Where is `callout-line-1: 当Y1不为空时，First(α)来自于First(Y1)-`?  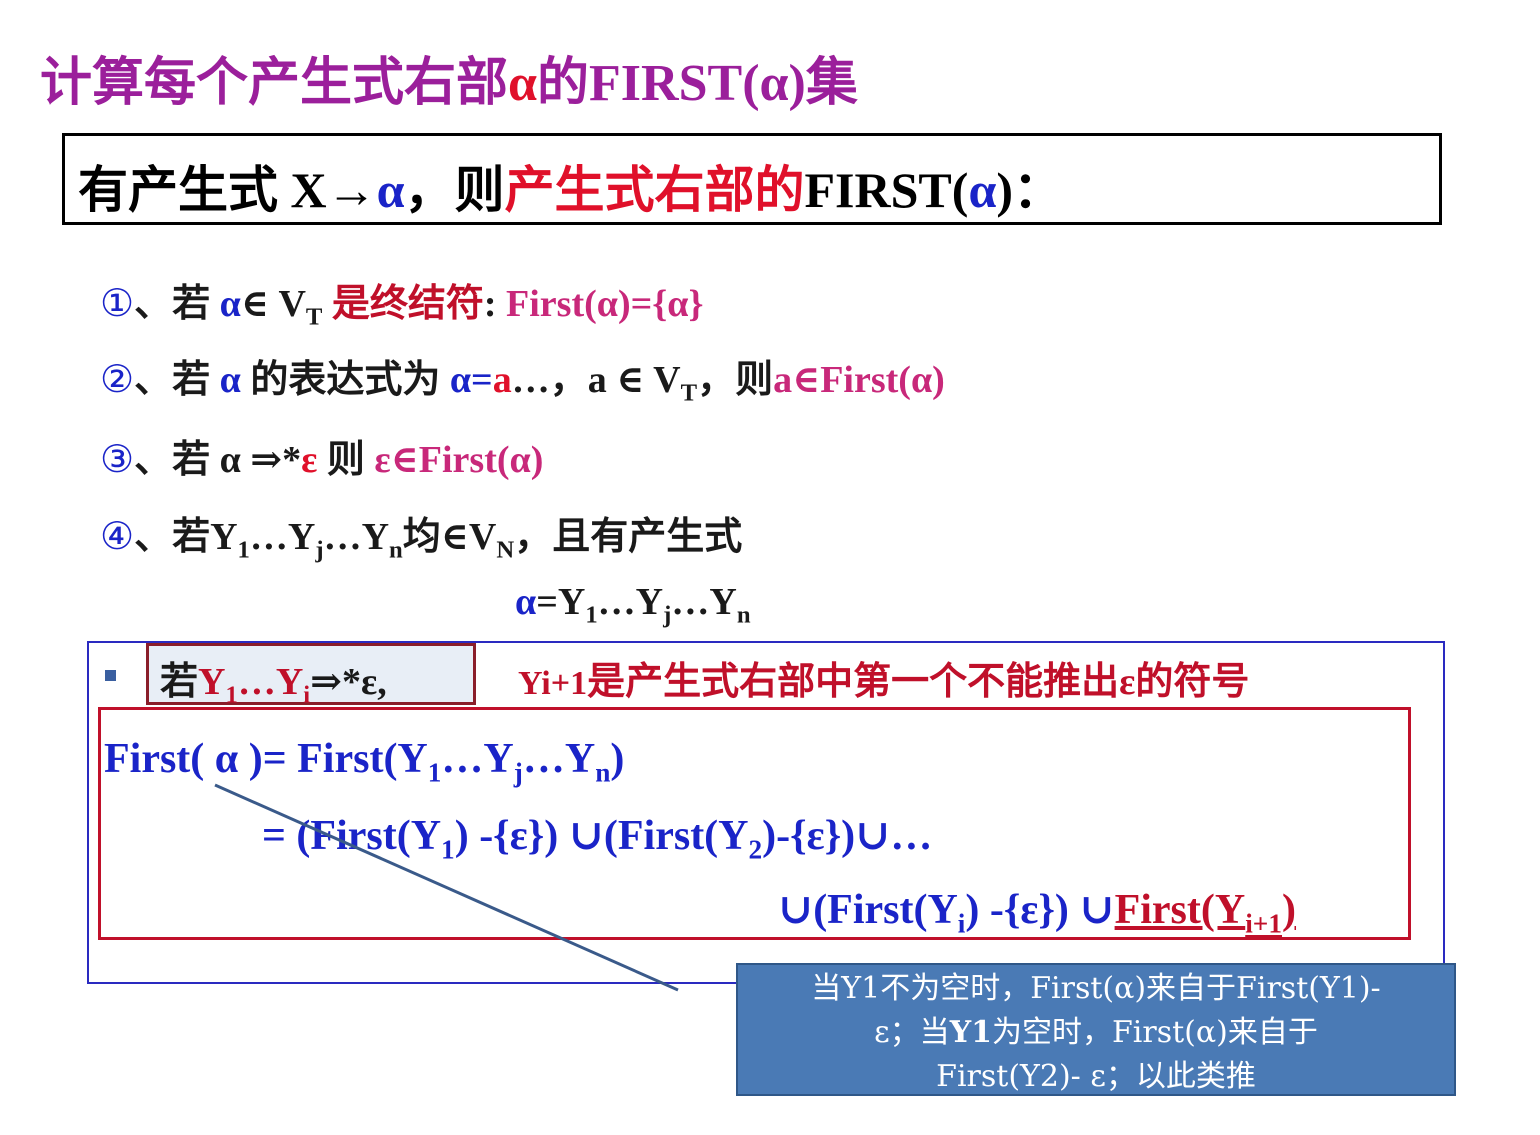
callout-line-1: 当Y1不为空时，First(α)来自于First(Y1)- is located at coordinates (1096, 988).